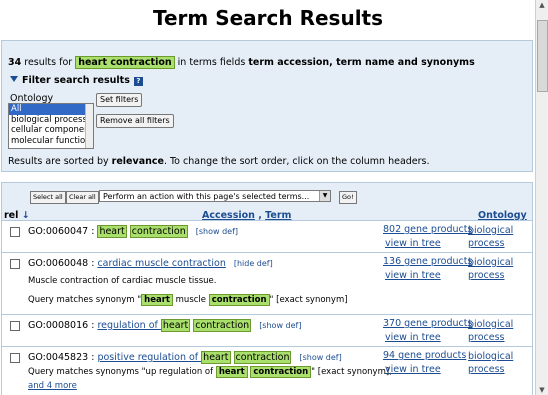 This screenshot has width=548, height=395. What do you see at coordinates (351, 372) in the screenshot?
I see `match-text: " [exact synonym],` at bounding box center [351, 372].